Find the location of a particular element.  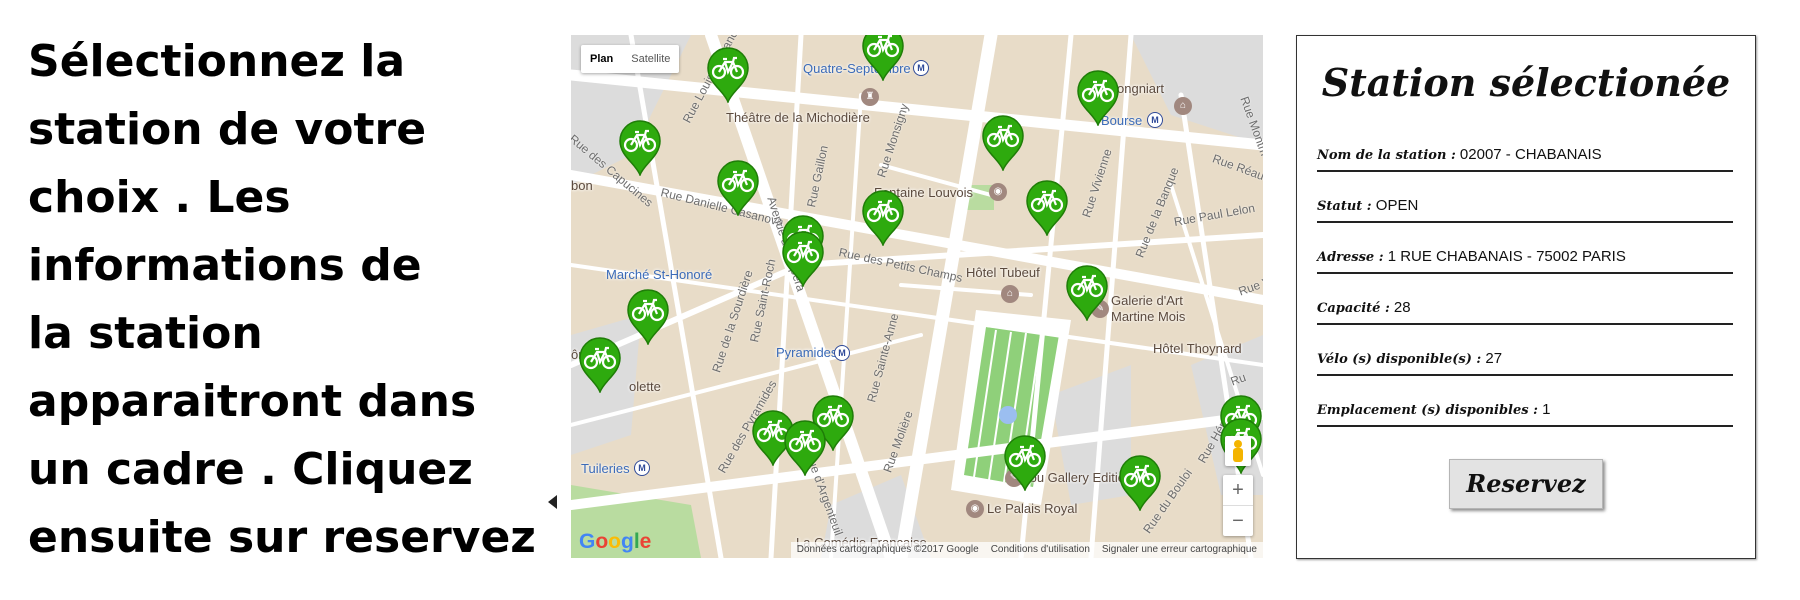

docks-available-field: Emplacement (s) disponibles : 1 is located at coordinates (1525, 414).